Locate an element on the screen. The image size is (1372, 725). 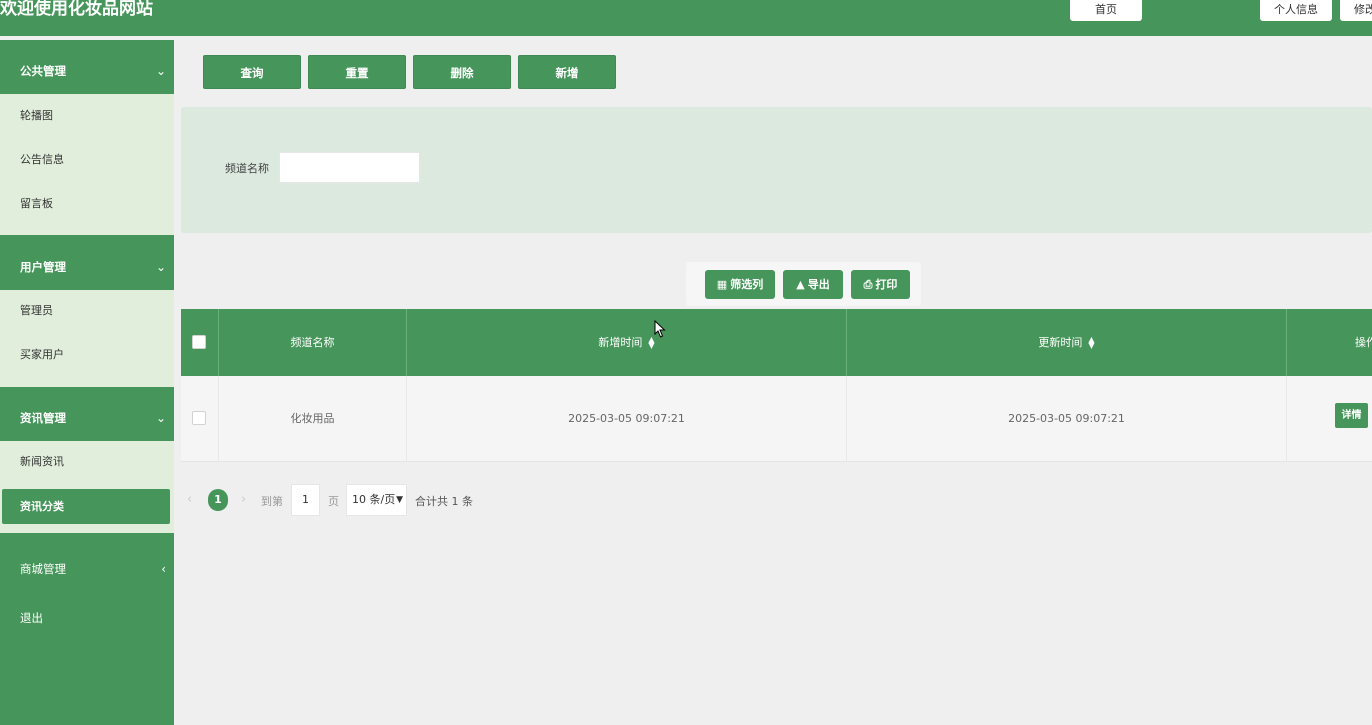
sidebar-item-message-board: 留言板 is located at coordinates (87, 204).